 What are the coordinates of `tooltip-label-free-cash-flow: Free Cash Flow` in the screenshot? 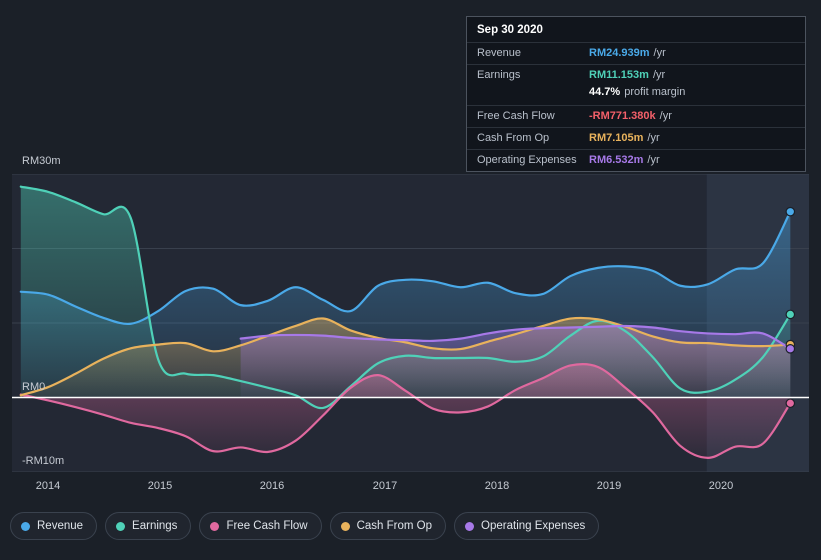 It's located at (516, 116).